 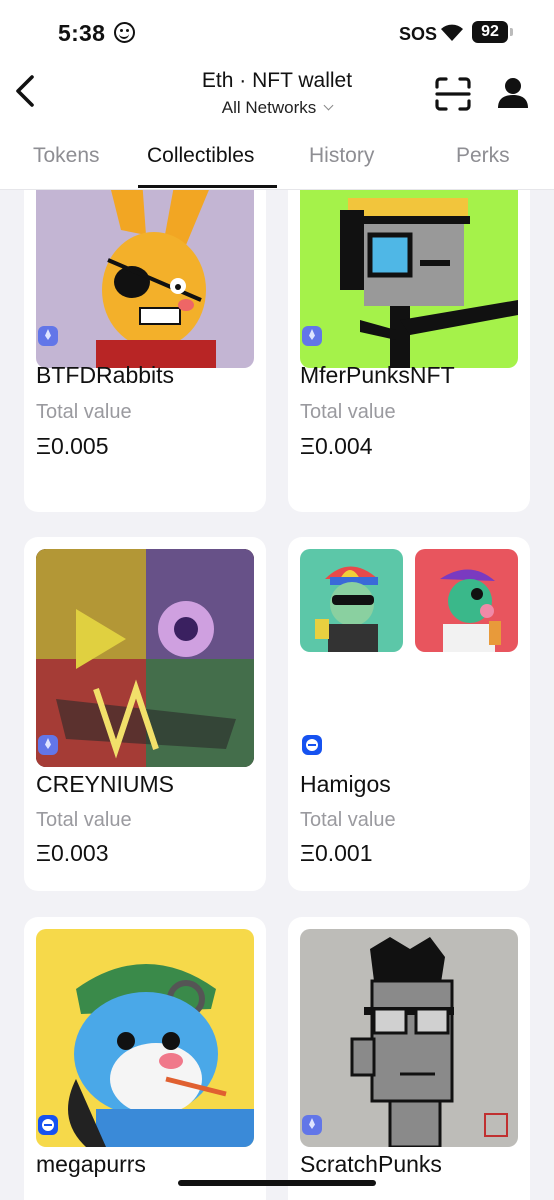 What do you see at coordinates (328, 105) in the screenshot?
I see `chevron-down-icon` at bounding box center [328, 105].